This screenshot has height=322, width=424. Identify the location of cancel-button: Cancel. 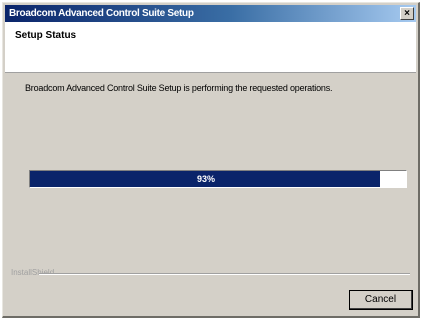
(381, 300).